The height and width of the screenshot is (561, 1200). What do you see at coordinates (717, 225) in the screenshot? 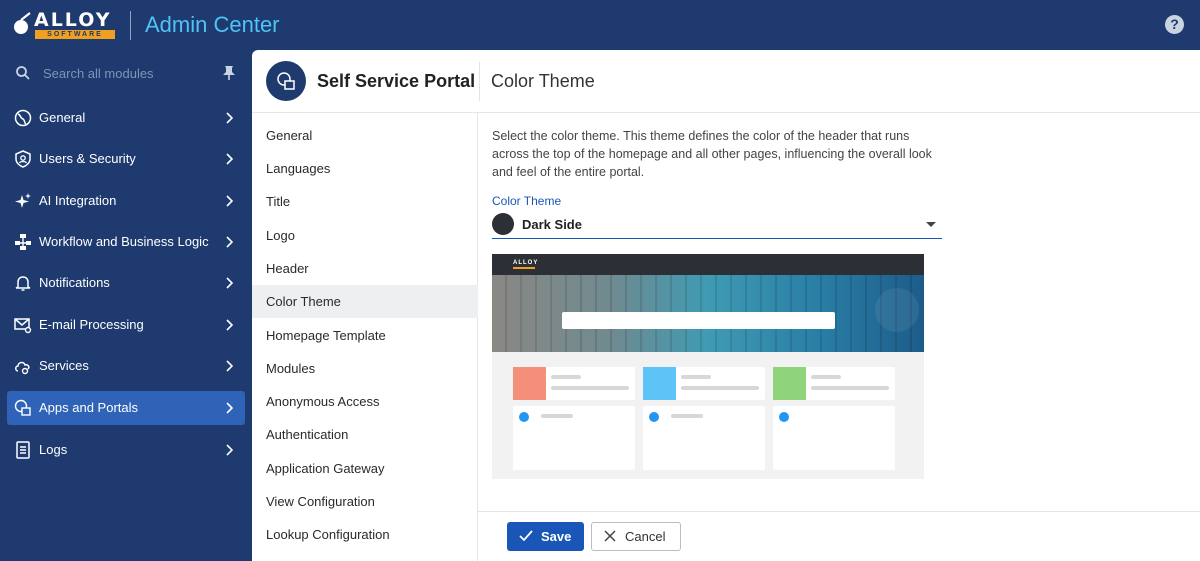
I see `color-theme-select: Dark Side` at bounding box center [717, 225].